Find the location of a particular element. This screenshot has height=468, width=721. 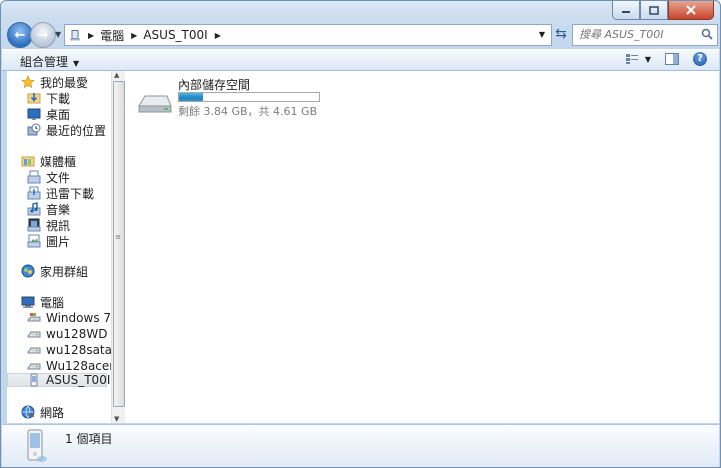

sidebar-item-desktop: 桌面 is located at coordinates (48, 114).